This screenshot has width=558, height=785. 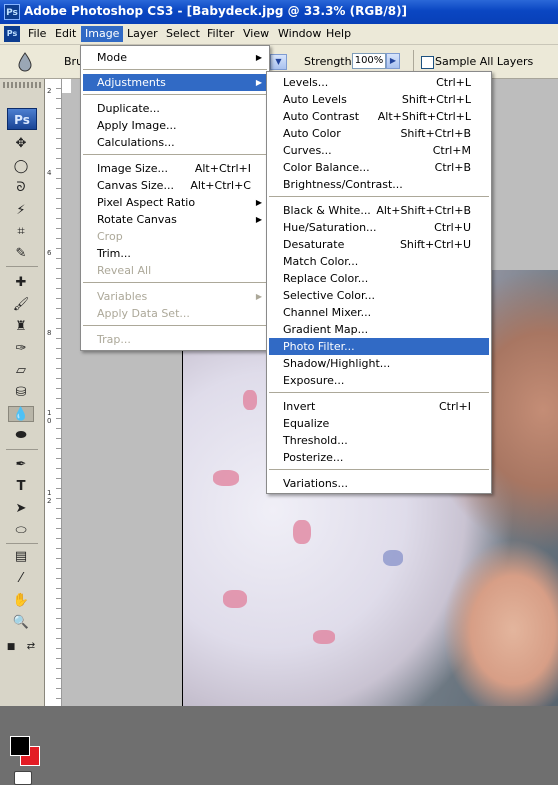 What do you see at coordinates (379, 167) in the screenshot?
I see `menu-item-color-balance: Color Balance... Ctrl+B` at bounding box center [379, 167].